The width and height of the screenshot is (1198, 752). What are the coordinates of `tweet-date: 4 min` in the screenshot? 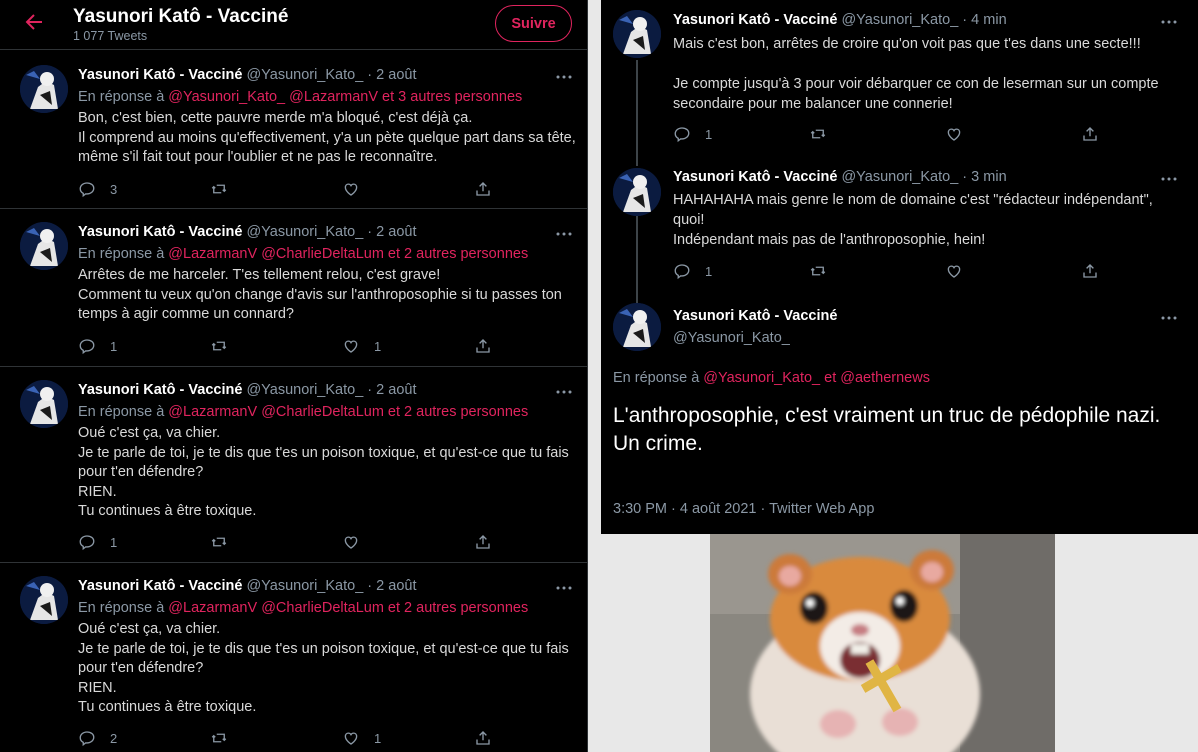 It's located at (988, 20).